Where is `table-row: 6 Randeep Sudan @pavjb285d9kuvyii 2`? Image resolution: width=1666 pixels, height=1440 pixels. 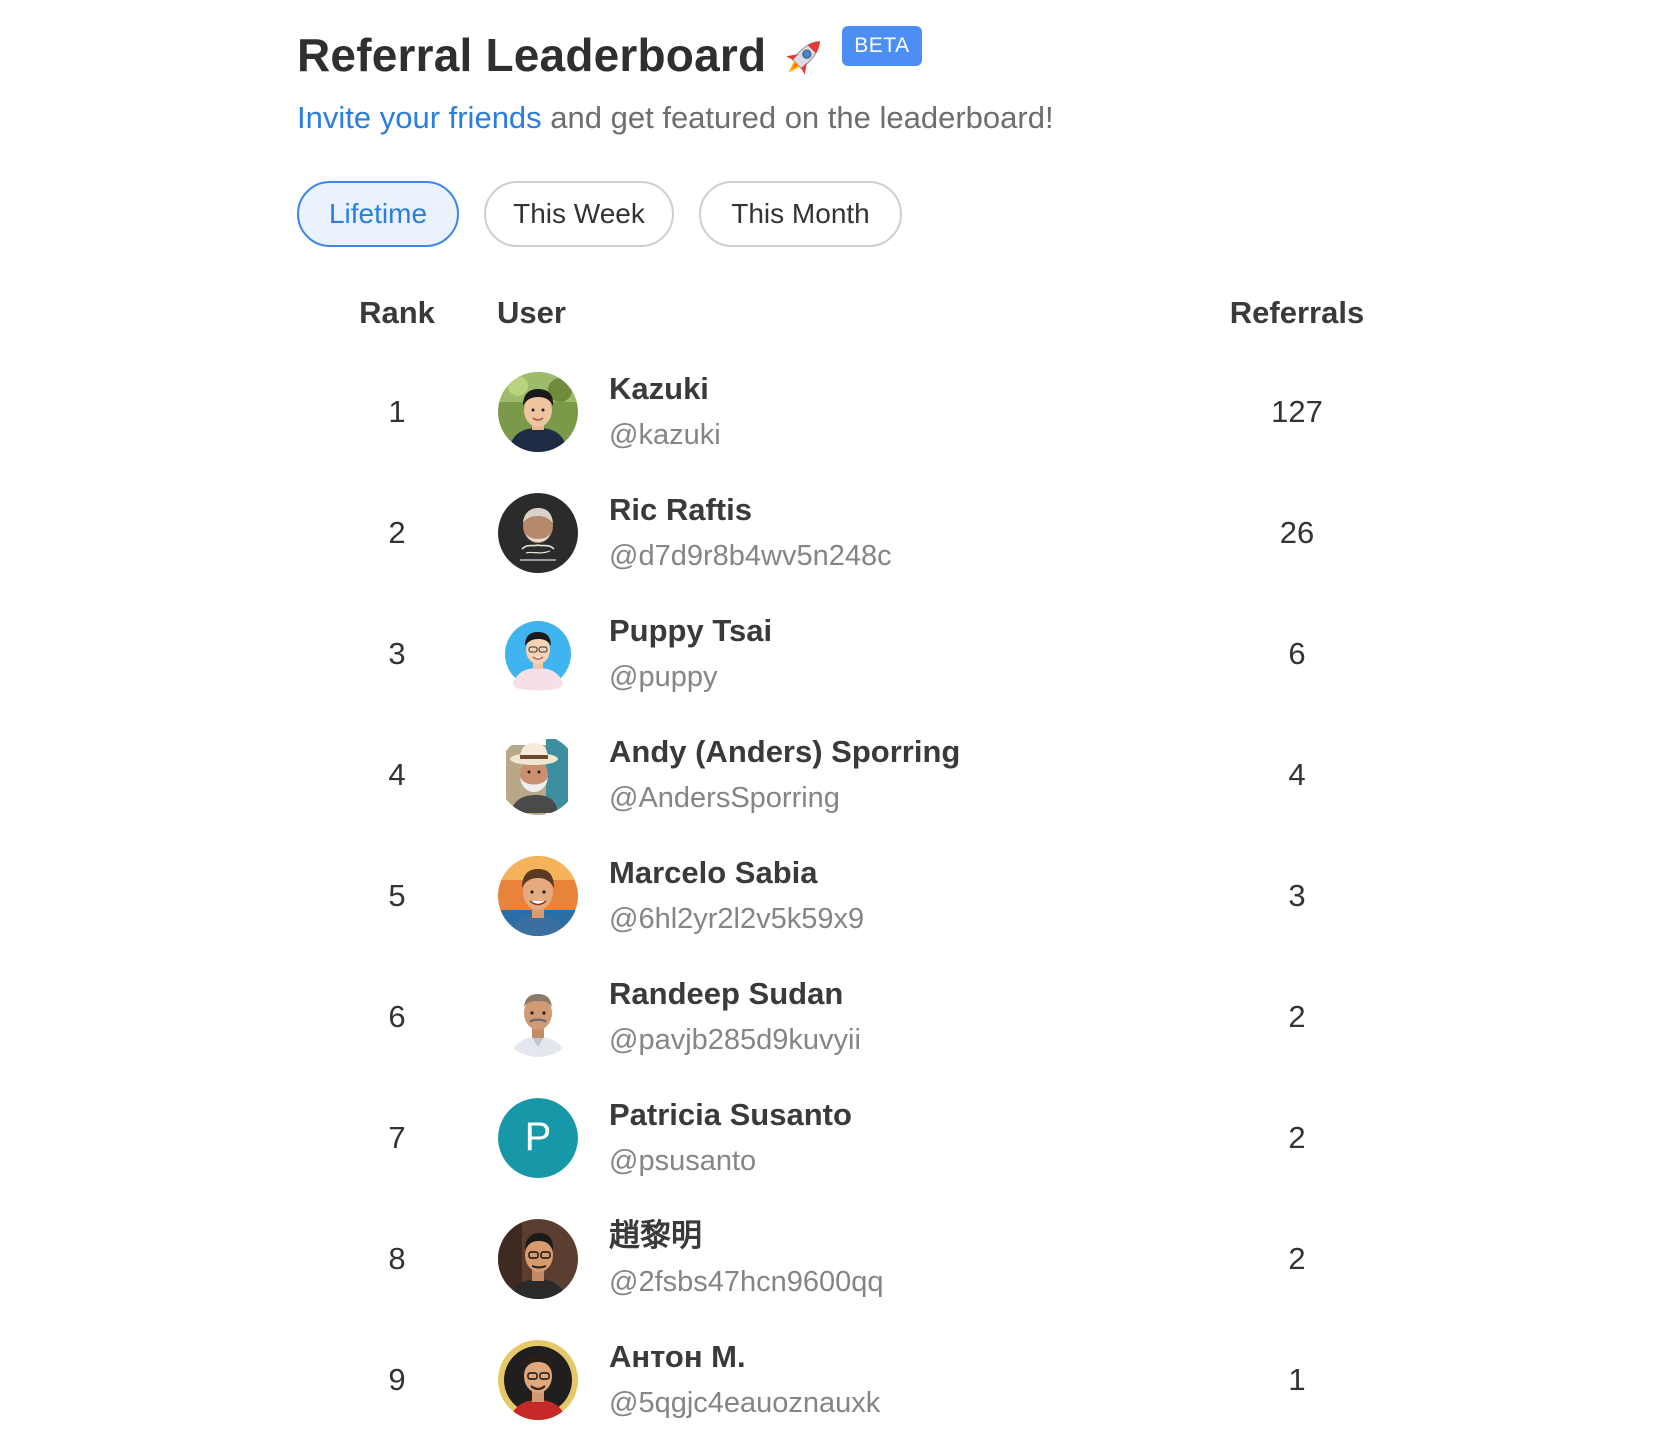
table-row: 6 Randeep Sudan @pavjb285d9kuvyii 2 is located at coordinates (847, 1016).